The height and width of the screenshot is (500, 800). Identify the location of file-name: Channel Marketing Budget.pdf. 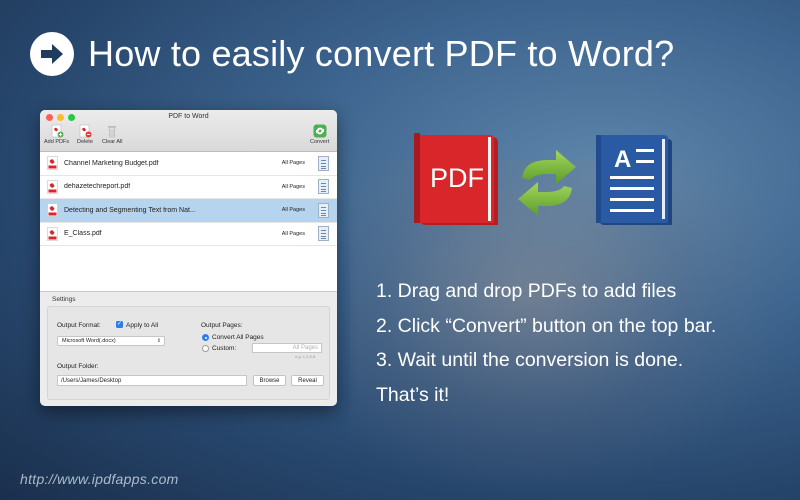
(111, 163).